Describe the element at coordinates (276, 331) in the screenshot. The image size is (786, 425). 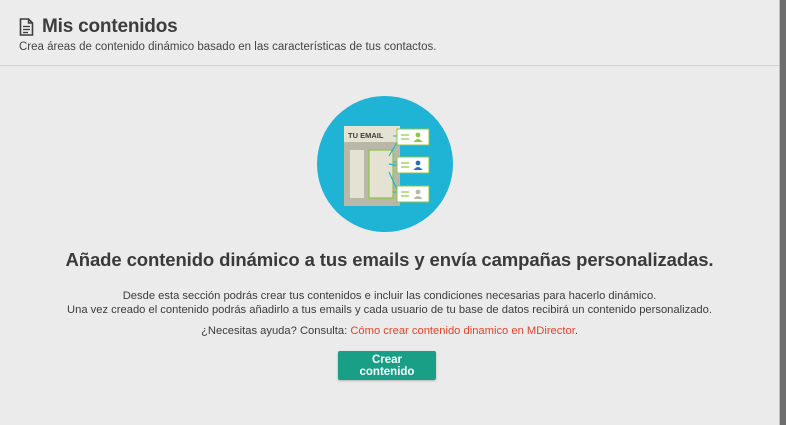
I see `help-prefix: ¿Necesitas ayuda? Consulta:` at that location.